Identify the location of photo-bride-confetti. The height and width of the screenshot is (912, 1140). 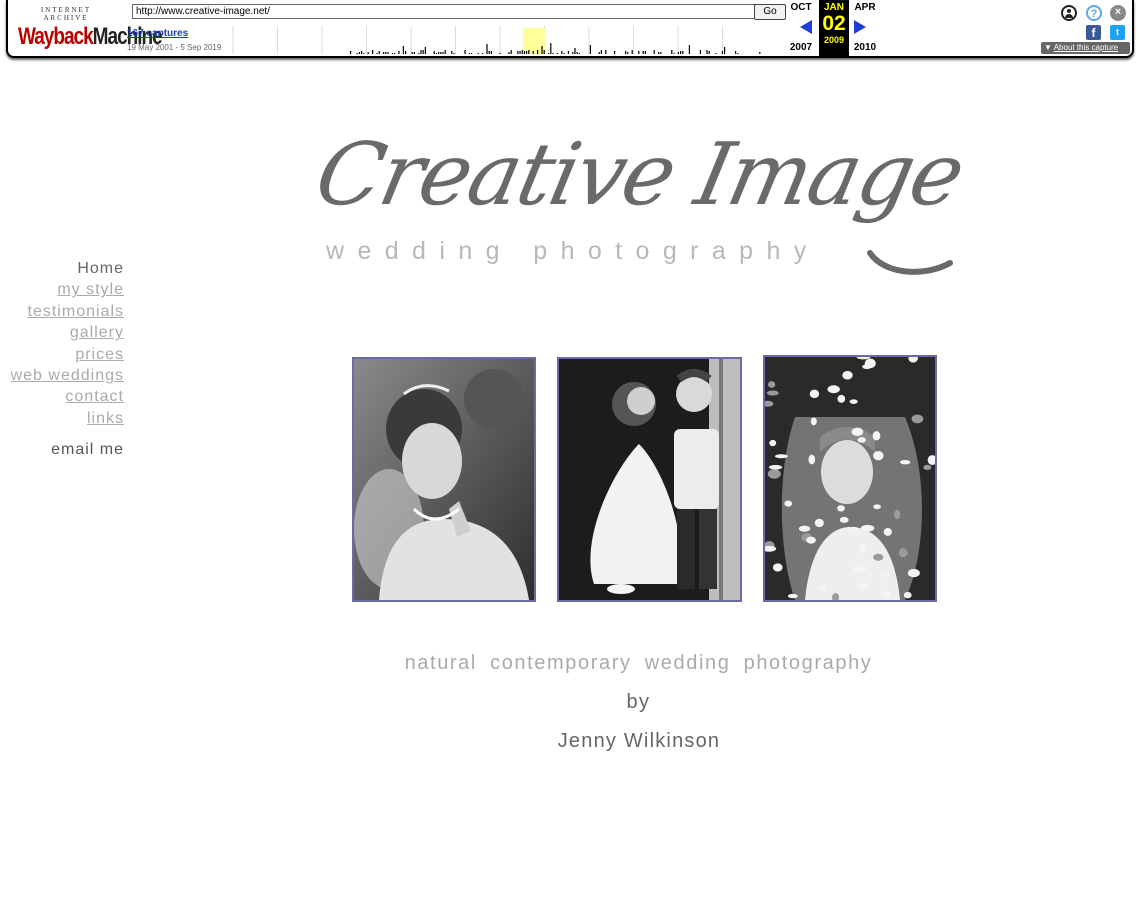
(850, 478).